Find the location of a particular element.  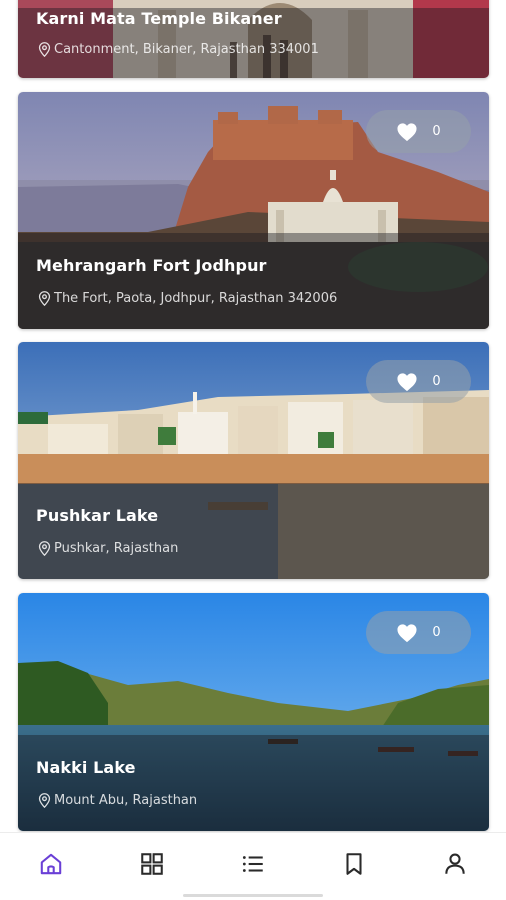

place-location-text: Mount Abu, Rajasthan is located at coordinates (126, 800).